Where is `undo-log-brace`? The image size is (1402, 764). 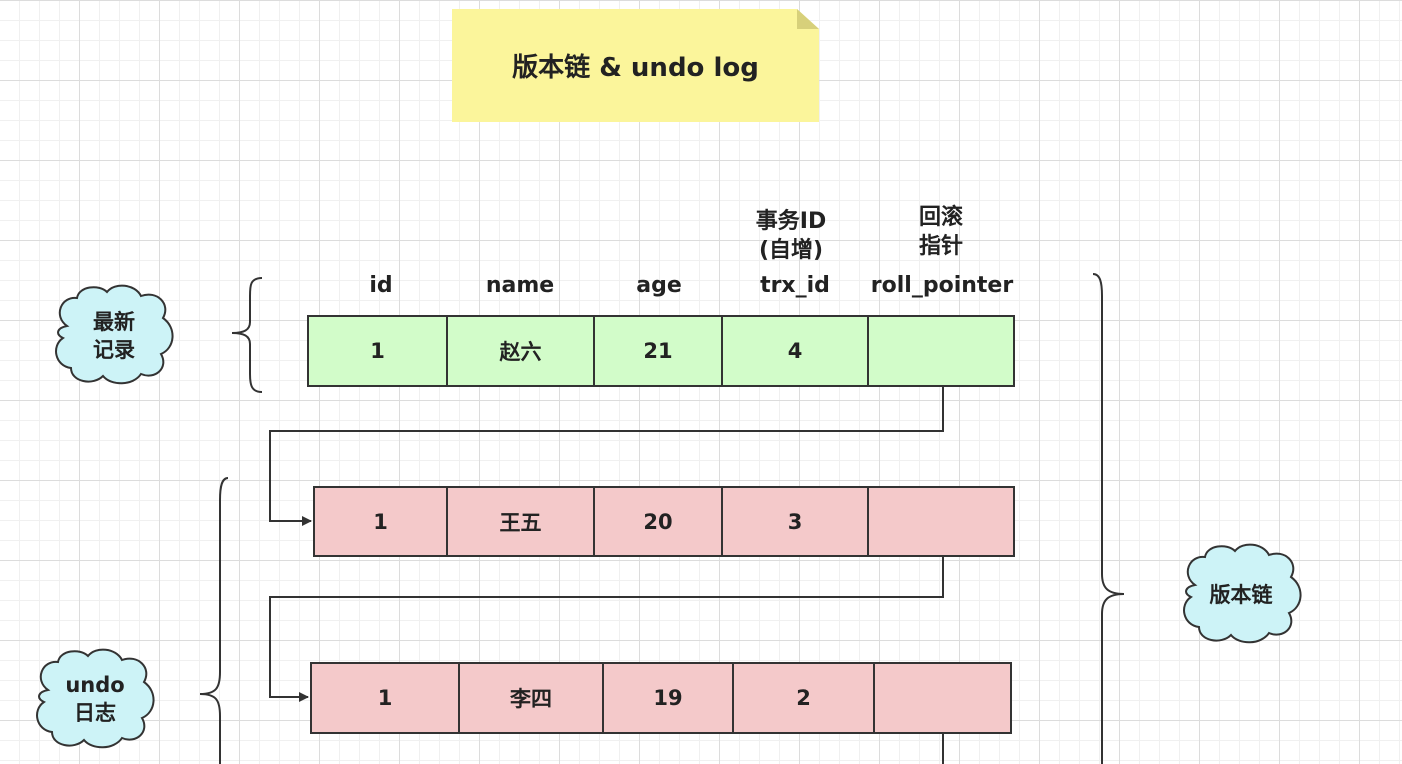
undo-log-brace is located at coordinates (214, 620).